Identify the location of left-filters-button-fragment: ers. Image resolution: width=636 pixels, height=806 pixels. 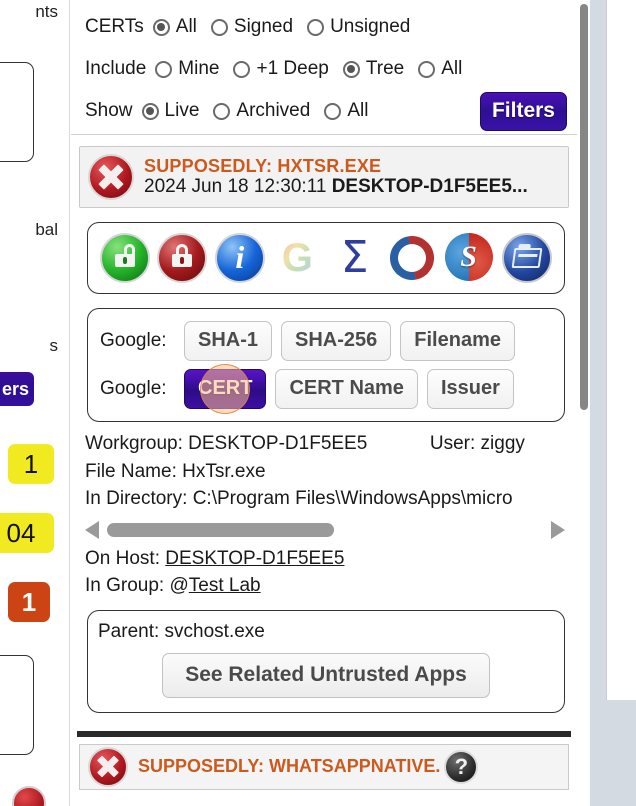
(17, 389).